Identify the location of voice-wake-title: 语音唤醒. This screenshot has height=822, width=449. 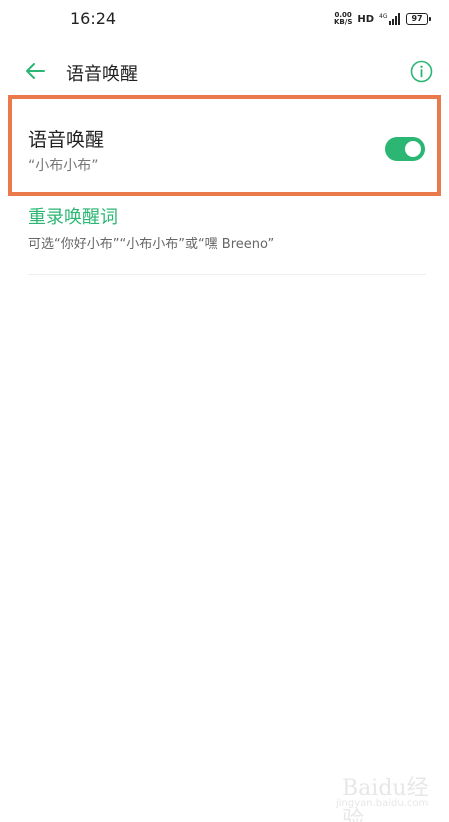
(66, 140).